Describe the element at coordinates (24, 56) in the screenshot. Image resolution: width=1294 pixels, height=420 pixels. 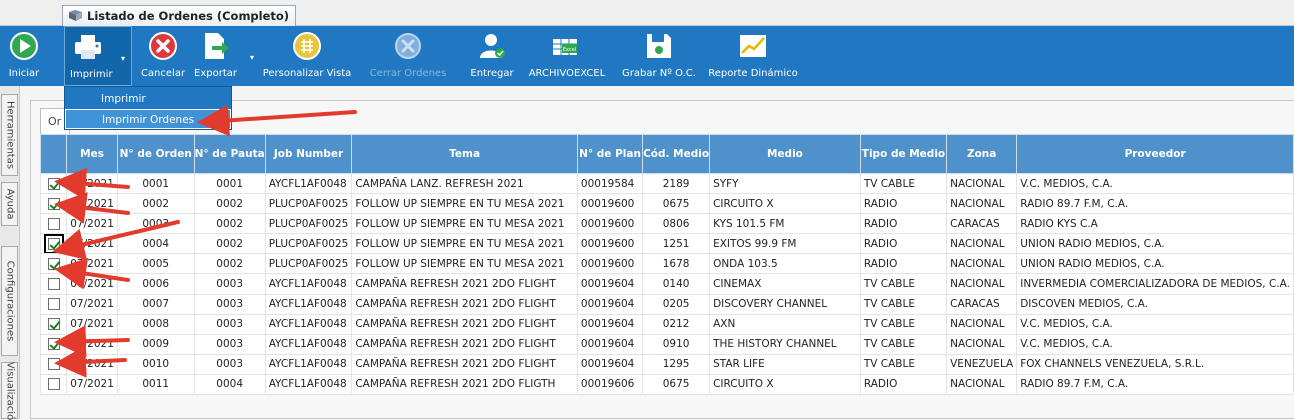
I see `iniciar-button: Iniciar` at that location.